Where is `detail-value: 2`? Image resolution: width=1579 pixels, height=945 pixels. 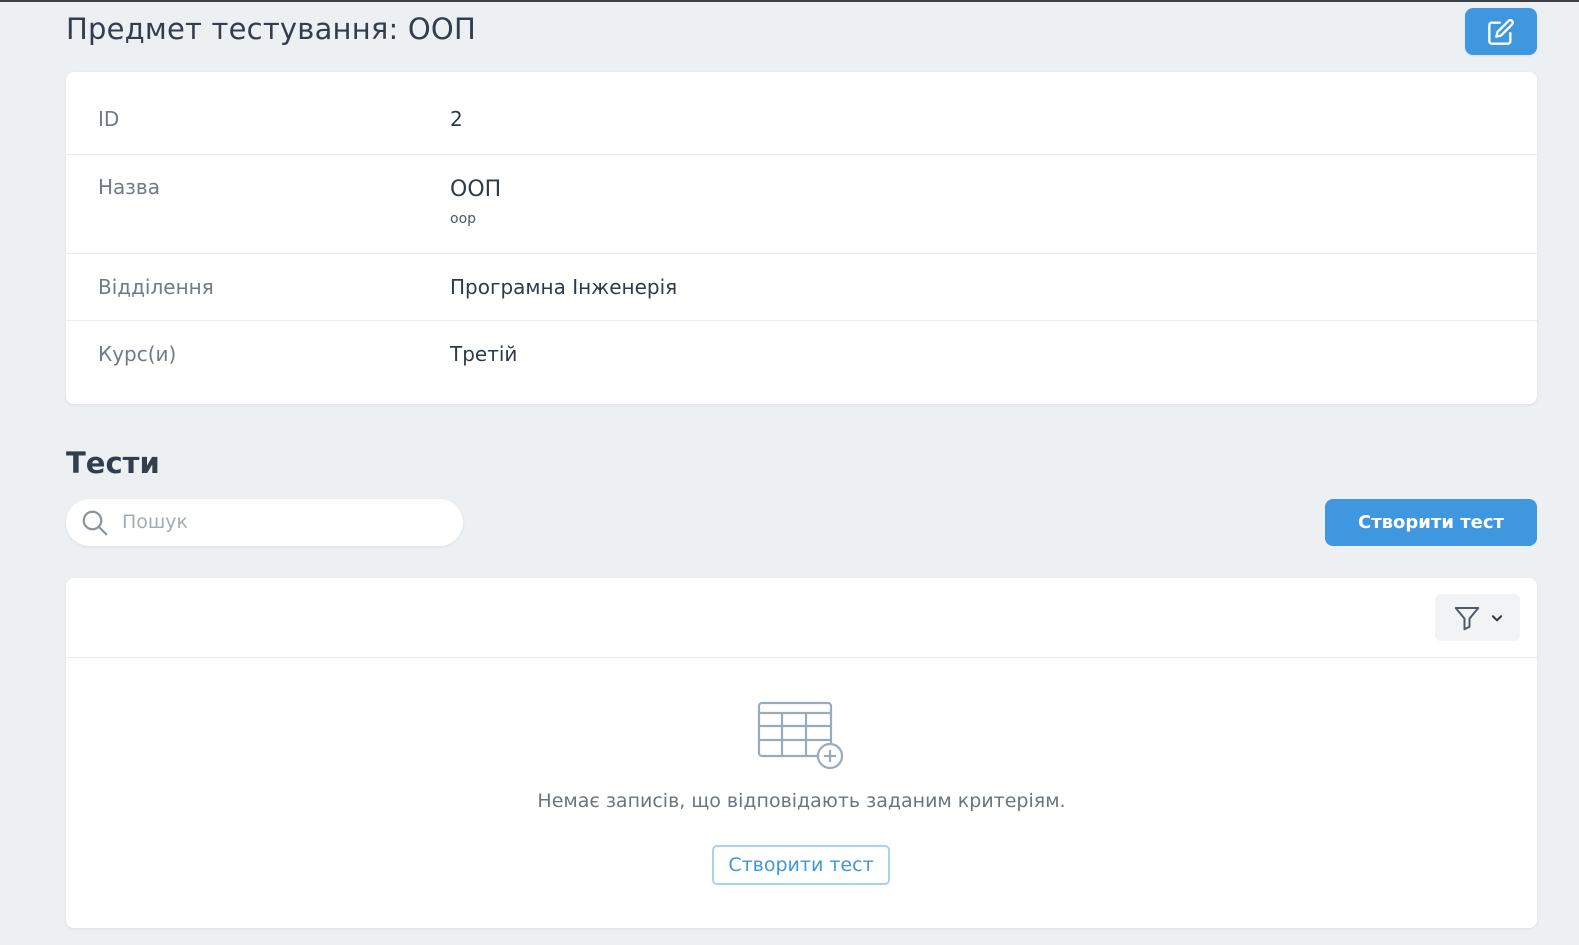 detail-value: 2 is located at coordinates (456, 119).